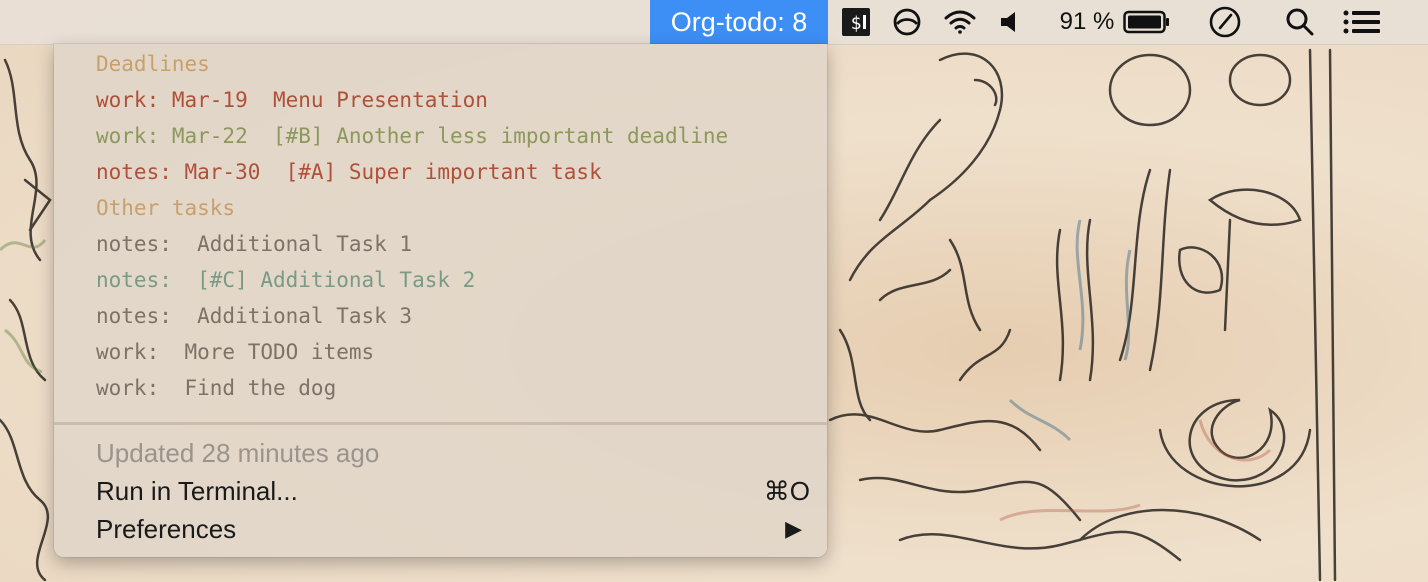  Describe the element at coordinates (456, 529) in the screenshot. I see `preferences-menu-item: Preferences ▶` at that location.